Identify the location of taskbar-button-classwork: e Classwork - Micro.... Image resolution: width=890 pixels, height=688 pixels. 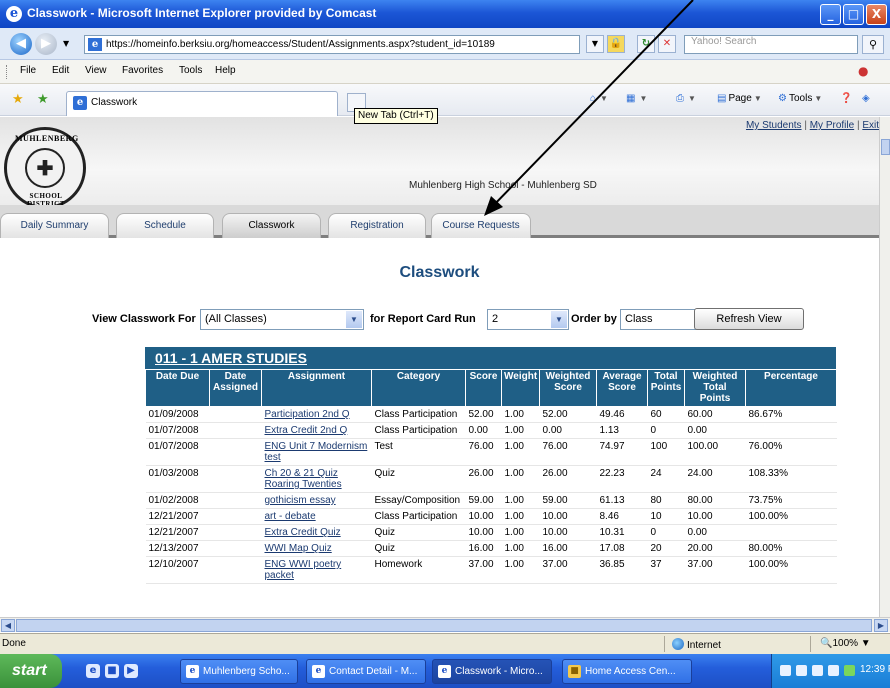
(492, 671).